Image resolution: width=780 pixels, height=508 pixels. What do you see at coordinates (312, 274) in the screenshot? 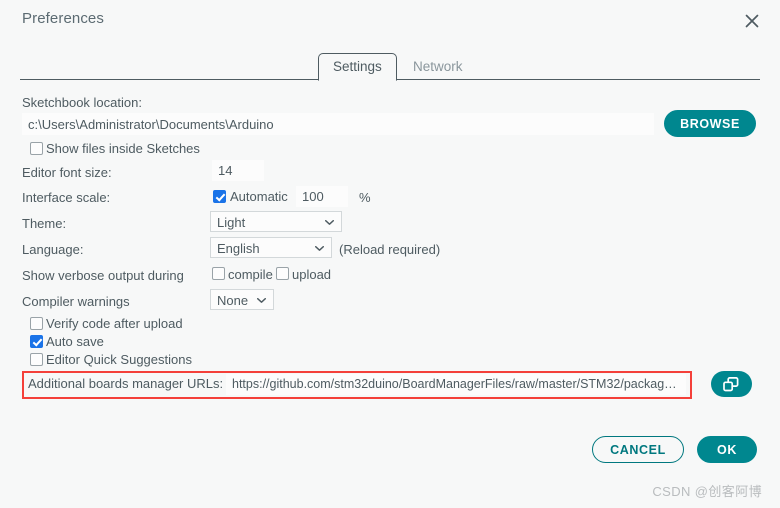
I see `verbose-upload-label: upload` at bounding box center [312, 274].